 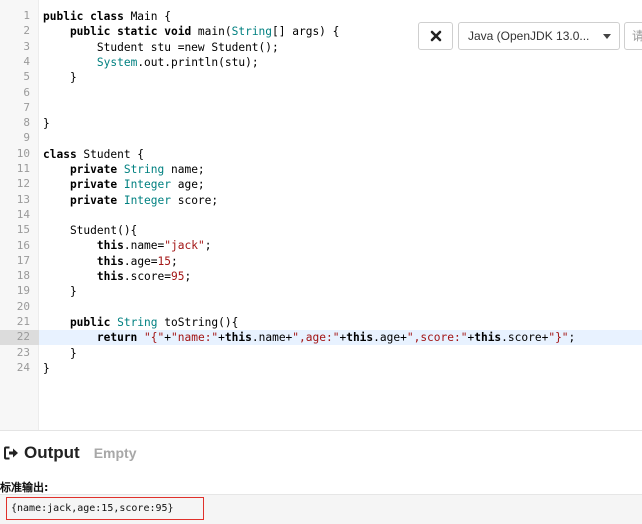 What do you see at coordinates (26, 61) in the screenshot?
I see `line-number: 4` at bounding box center [26, 61].